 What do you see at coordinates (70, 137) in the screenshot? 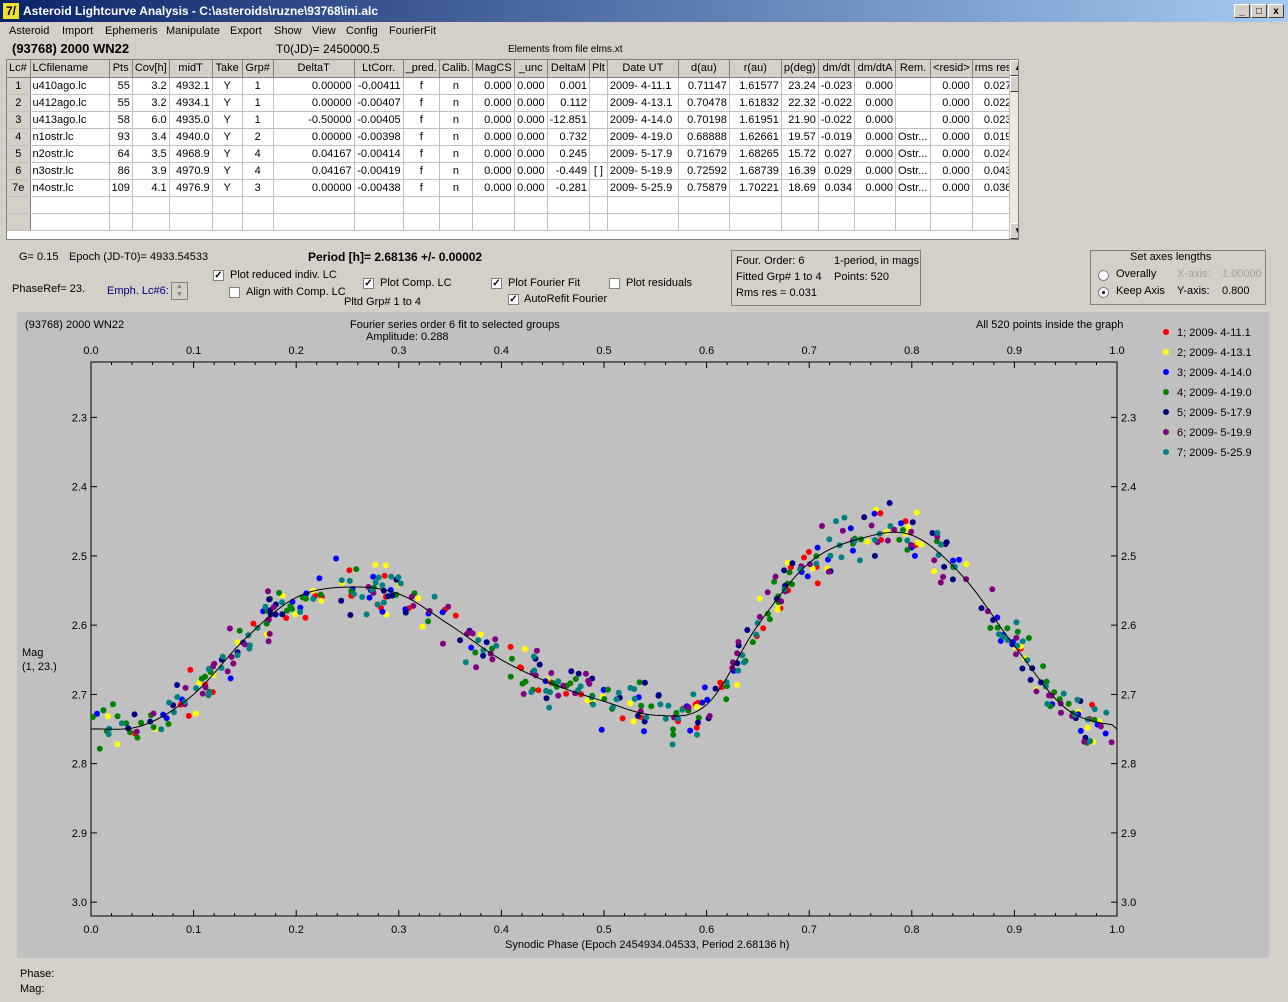
I see `table-cell: n1ostr.lc` at bounding box center [70, 137].